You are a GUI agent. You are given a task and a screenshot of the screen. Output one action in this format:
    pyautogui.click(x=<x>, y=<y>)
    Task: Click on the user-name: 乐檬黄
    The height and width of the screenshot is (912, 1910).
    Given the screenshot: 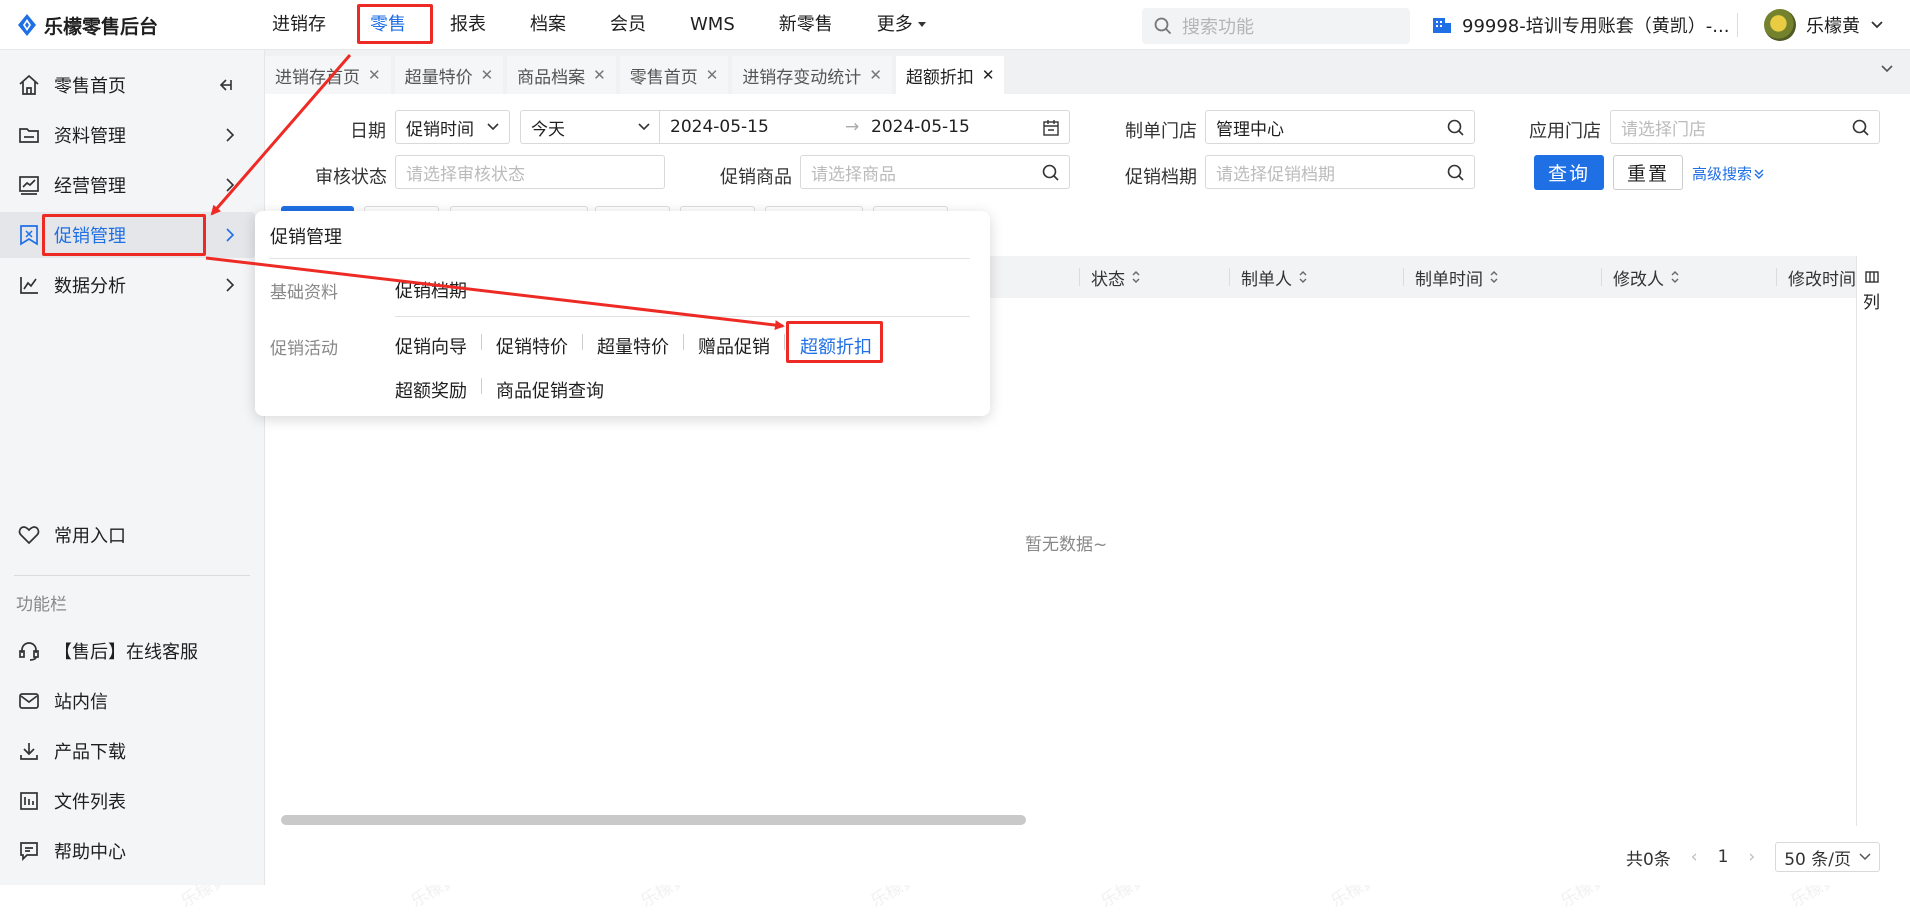 What is the action you would take?
    pyautogui.click(x=1833, y=26)
    